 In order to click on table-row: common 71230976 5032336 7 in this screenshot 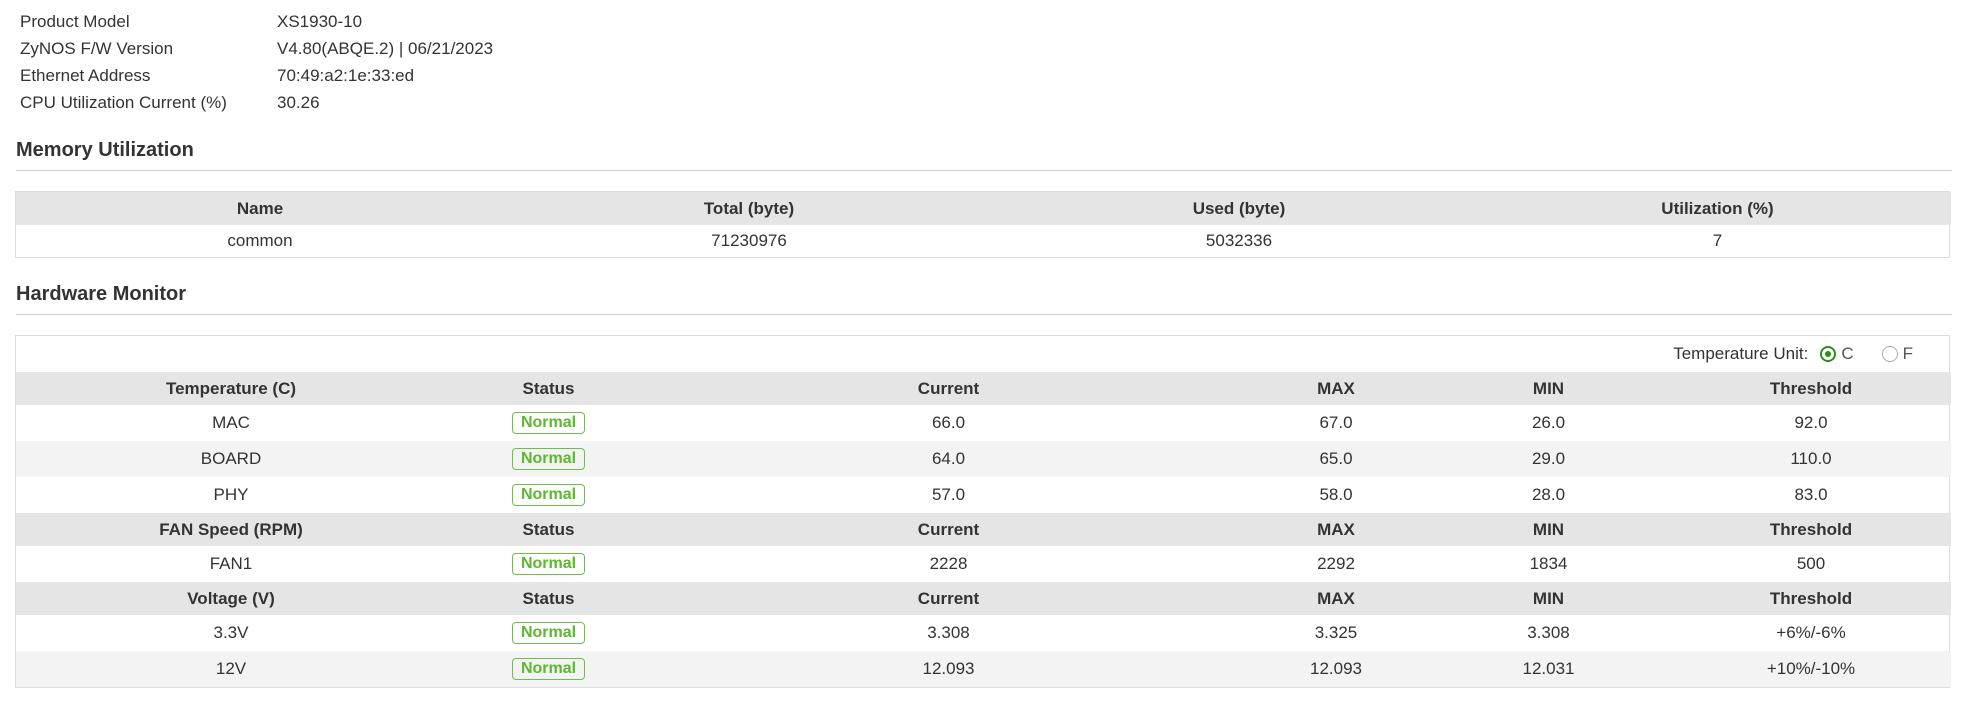, I will do `click(983, 241)`.